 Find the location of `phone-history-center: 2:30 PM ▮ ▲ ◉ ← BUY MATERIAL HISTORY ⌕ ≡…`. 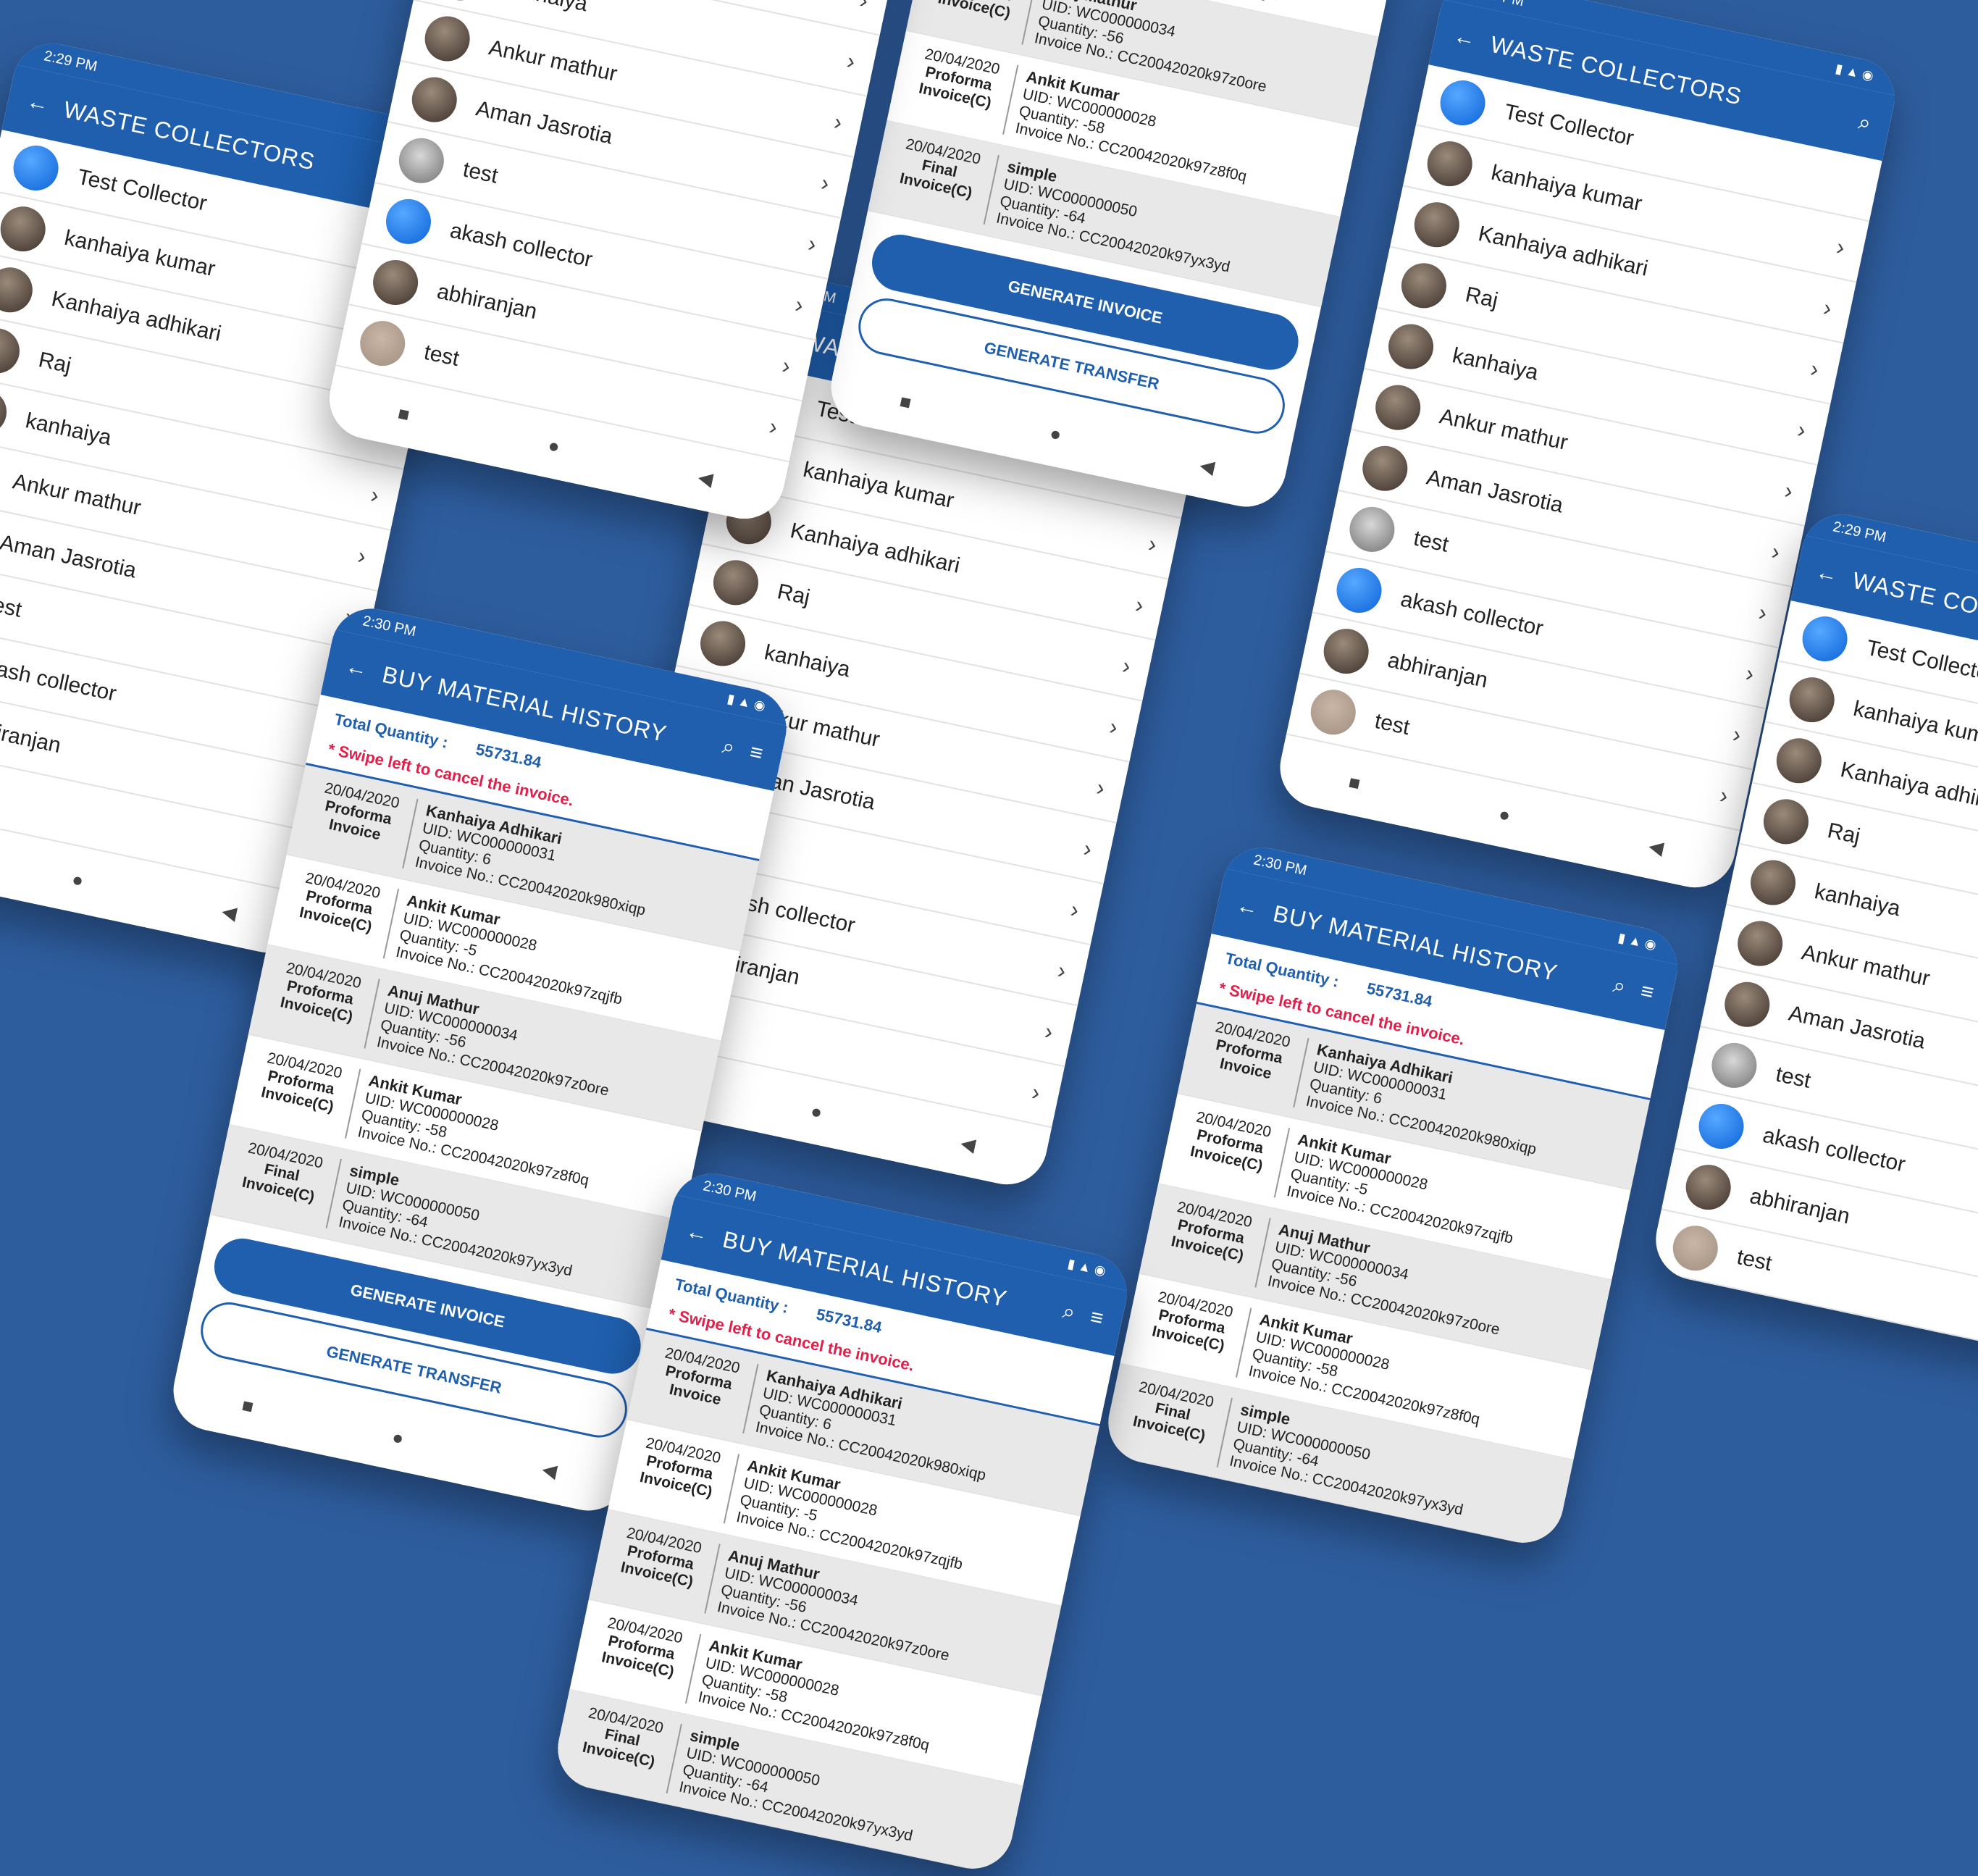

phone-history-center: 2:30 PM ▮ ▲ ◉ ← BUY MATERIAL HISTORY ⌕ ≡… is located at coordinates (1392, 1196).